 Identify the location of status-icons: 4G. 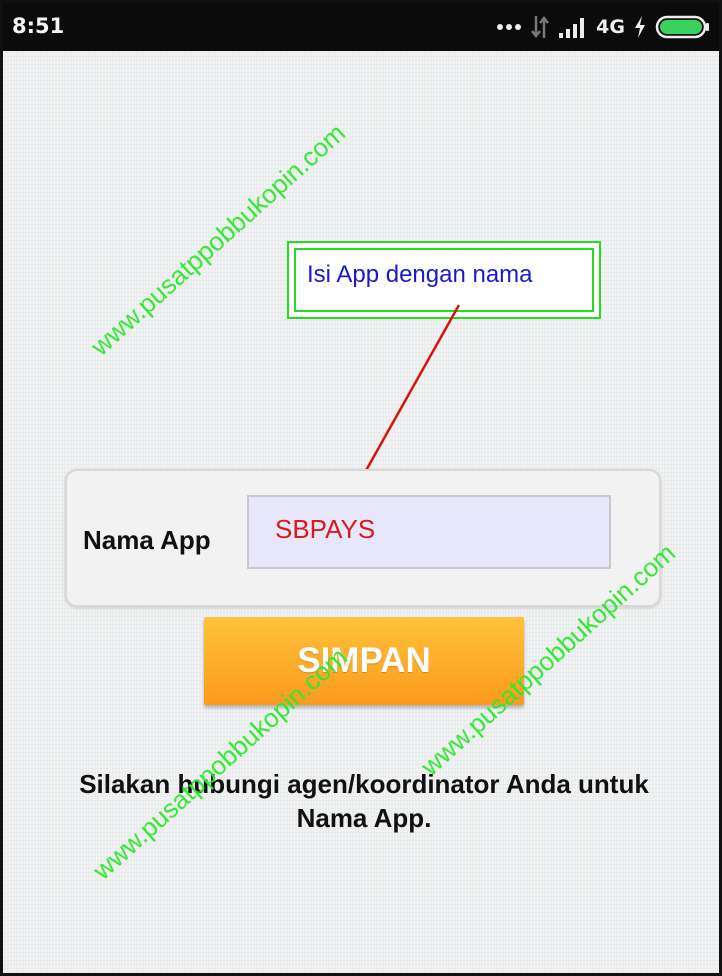
(603, 27).